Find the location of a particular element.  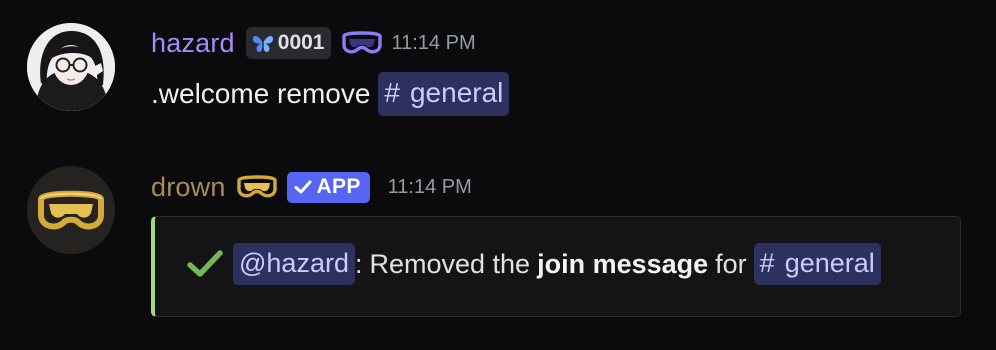

embed-text-after: for is located at coordinates (731, 263).